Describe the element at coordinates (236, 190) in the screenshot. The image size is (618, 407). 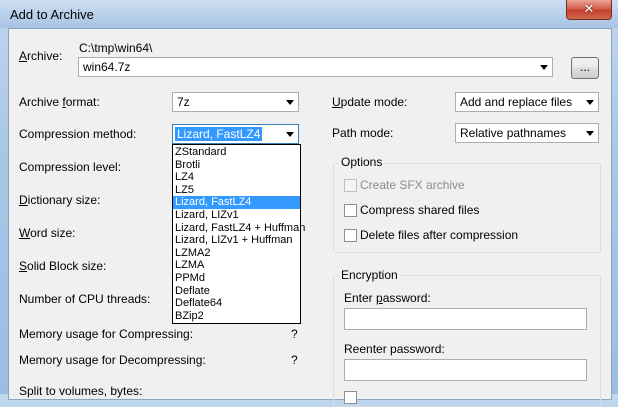
I see `compression-method-option: LZ5` at that location.